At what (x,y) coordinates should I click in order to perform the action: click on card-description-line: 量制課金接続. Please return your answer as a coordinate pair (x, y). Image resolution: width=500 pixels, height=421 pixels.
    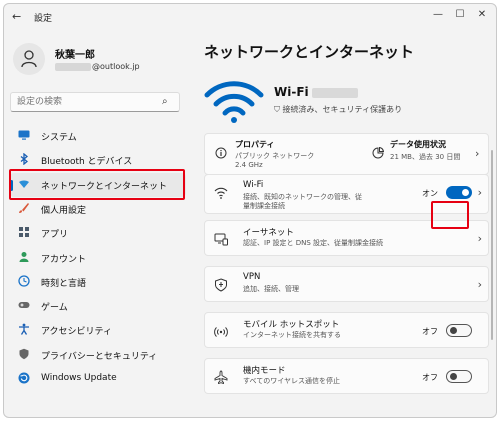
    Looking at the image, I should click on (264, 206).